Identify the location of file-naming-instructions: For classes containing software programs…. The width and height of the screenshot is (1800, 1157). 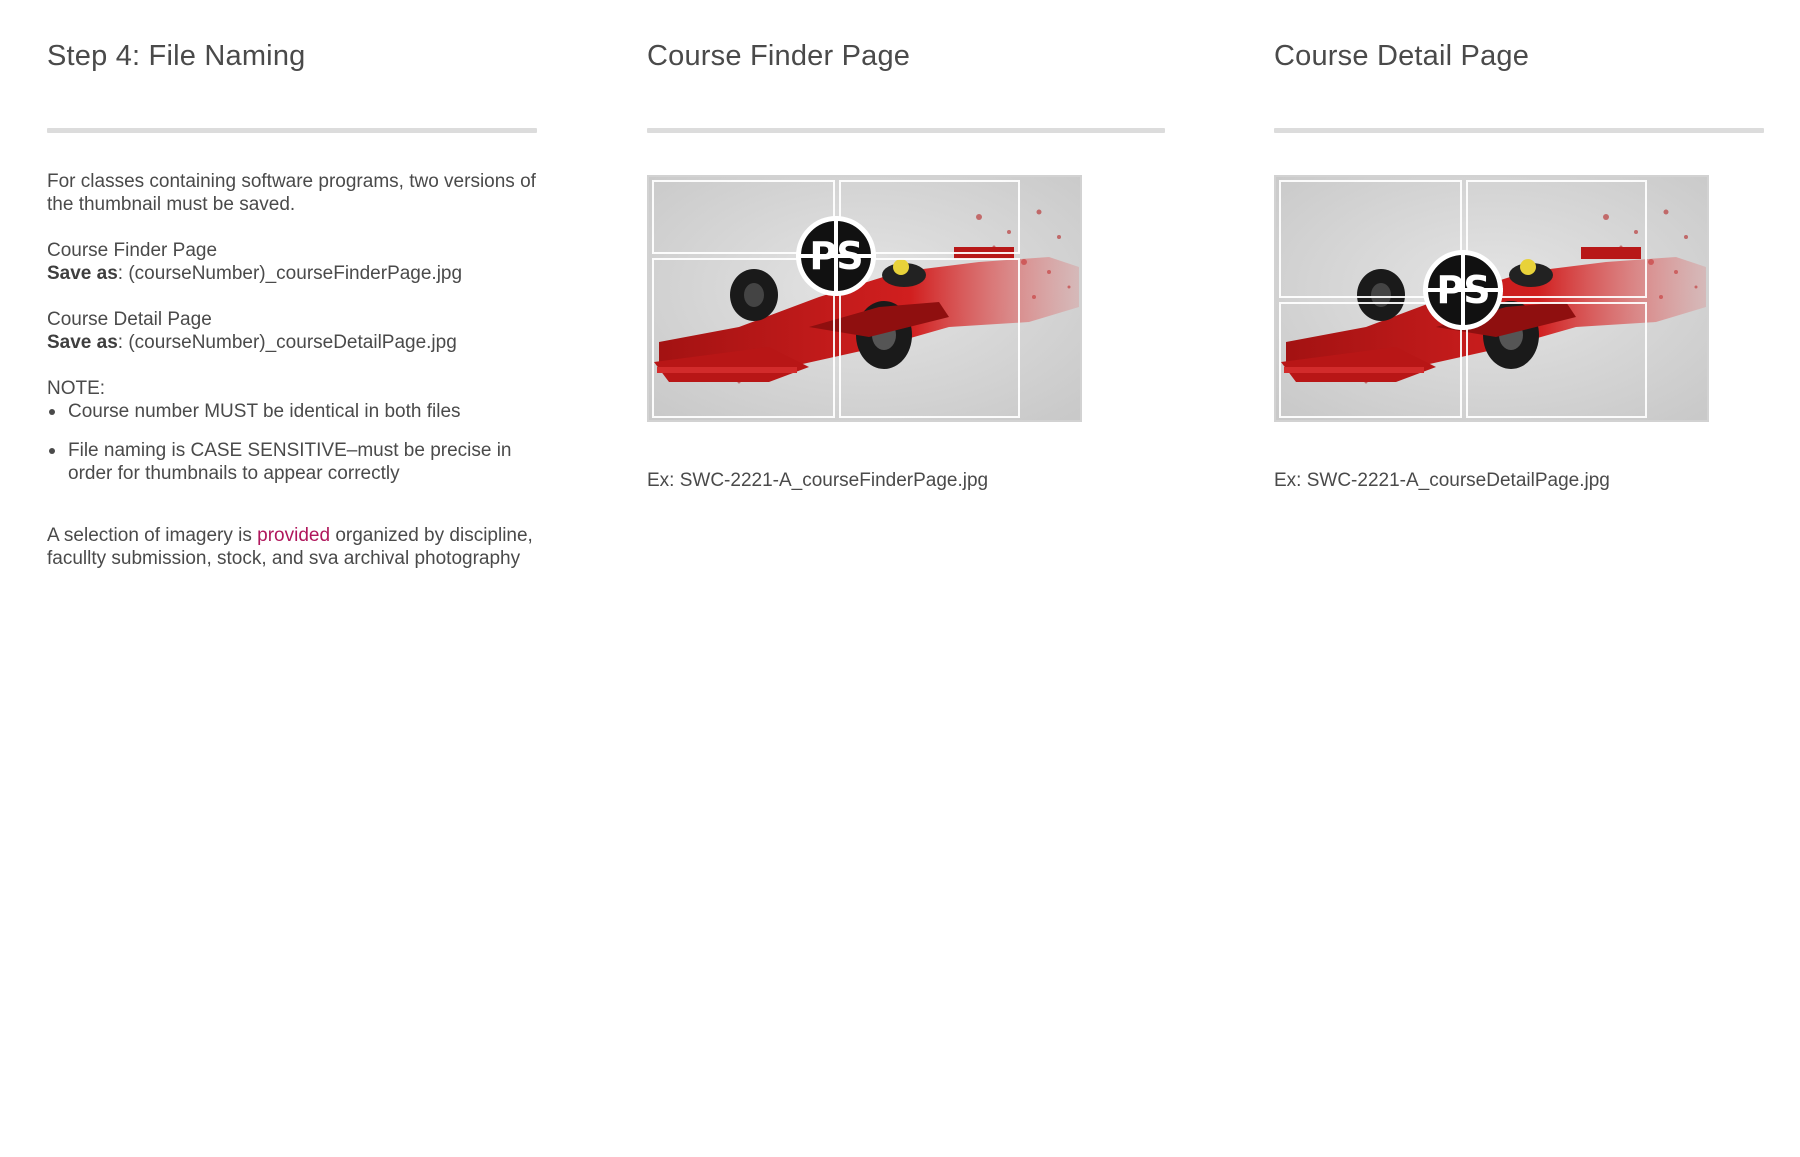
(292, 381).